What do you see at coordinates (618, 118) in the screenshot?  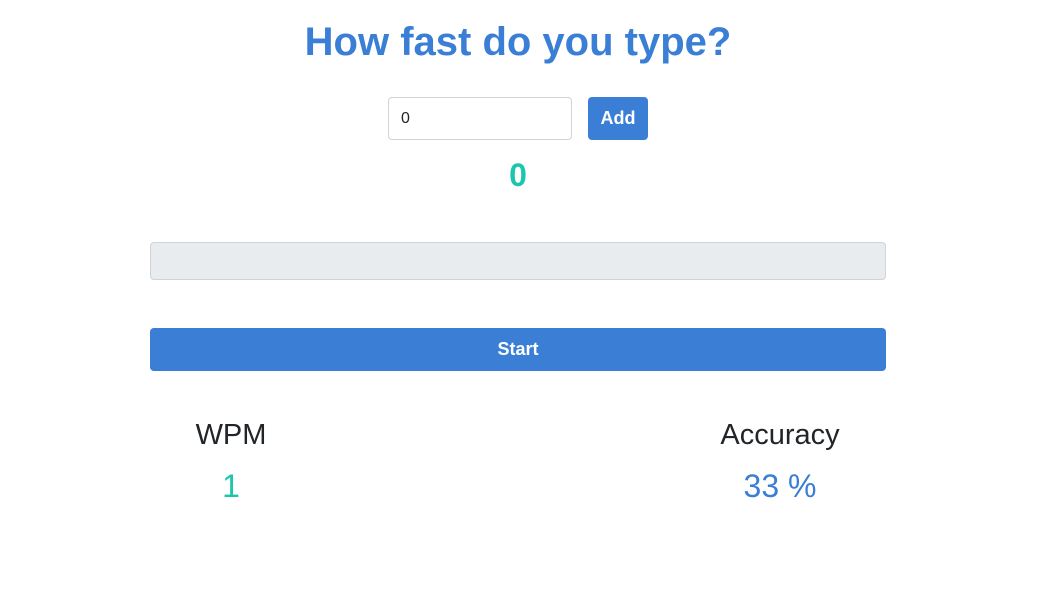 I see `add-button: Add` at bounding box center [618, 118].